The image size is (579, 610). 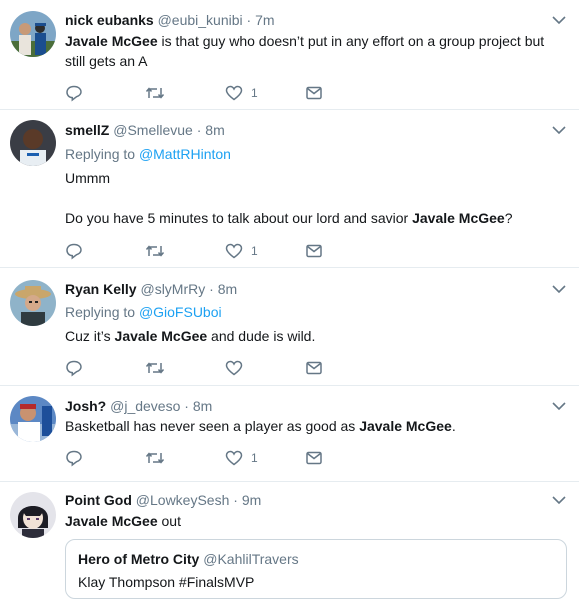 I want to click on user-handle: @LowkeySesh, so click(x=183, y=500).